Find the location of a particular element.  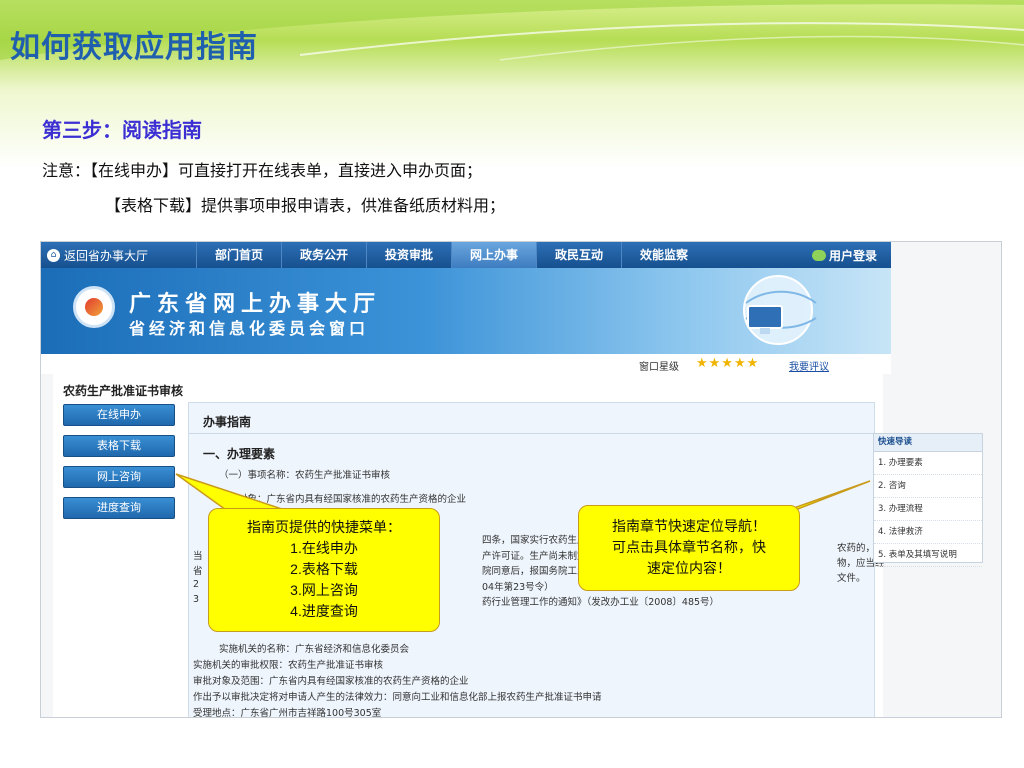

quick-nav-item-legal-remedy: 4. 法律救济 is located at coordinates (928, 532).